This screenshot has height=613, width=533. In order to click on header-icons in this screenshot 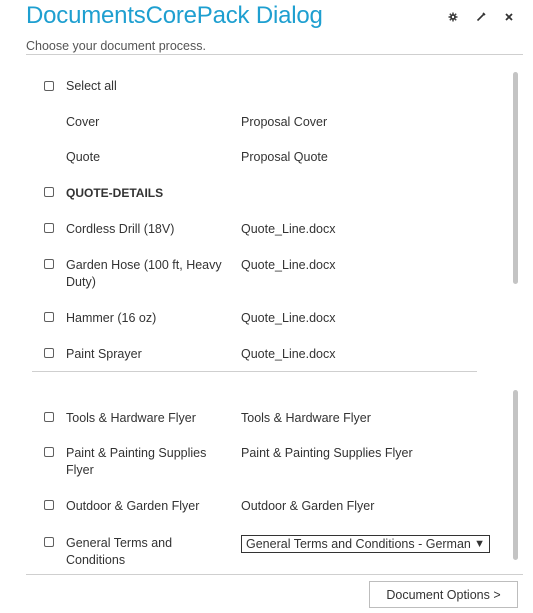, I will do `click(481, 17)`.